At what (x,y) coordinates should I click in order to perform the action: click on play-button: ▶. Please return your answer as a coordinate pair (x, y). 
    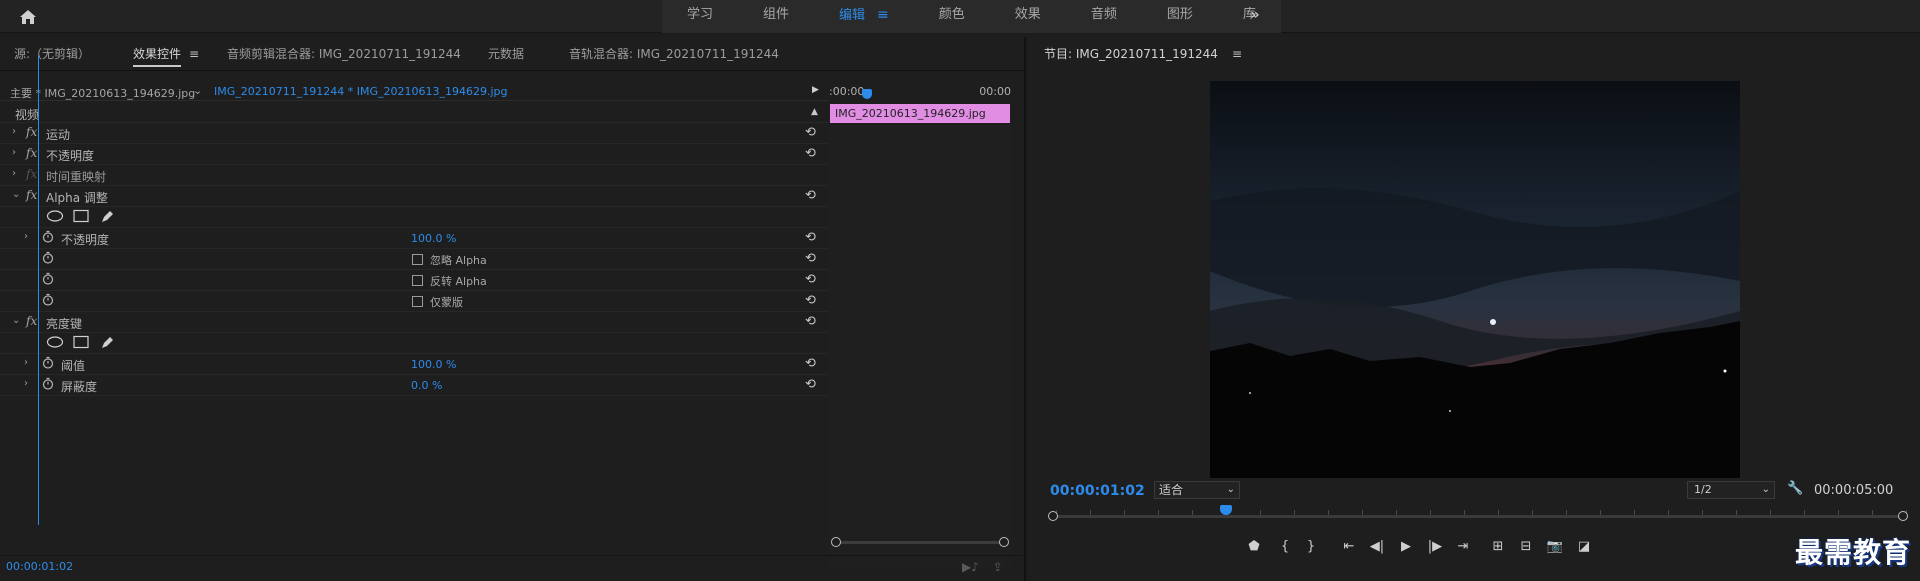
    Looking at the image, I should click on (1406, 547).